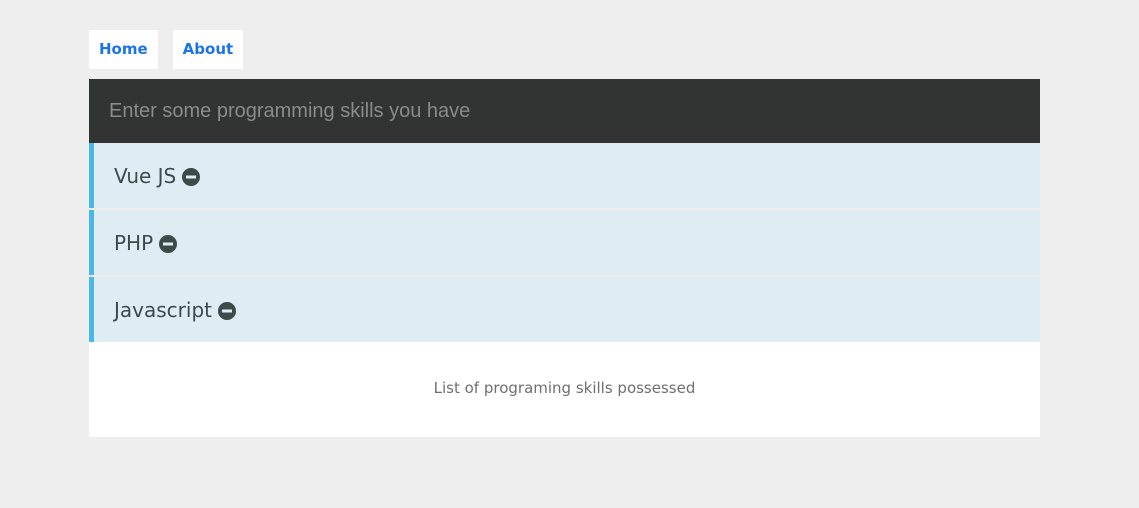 The width and height of the screenshot is (1139, 508). I want to click on skill-label: Vue JS, so click(145, 175).